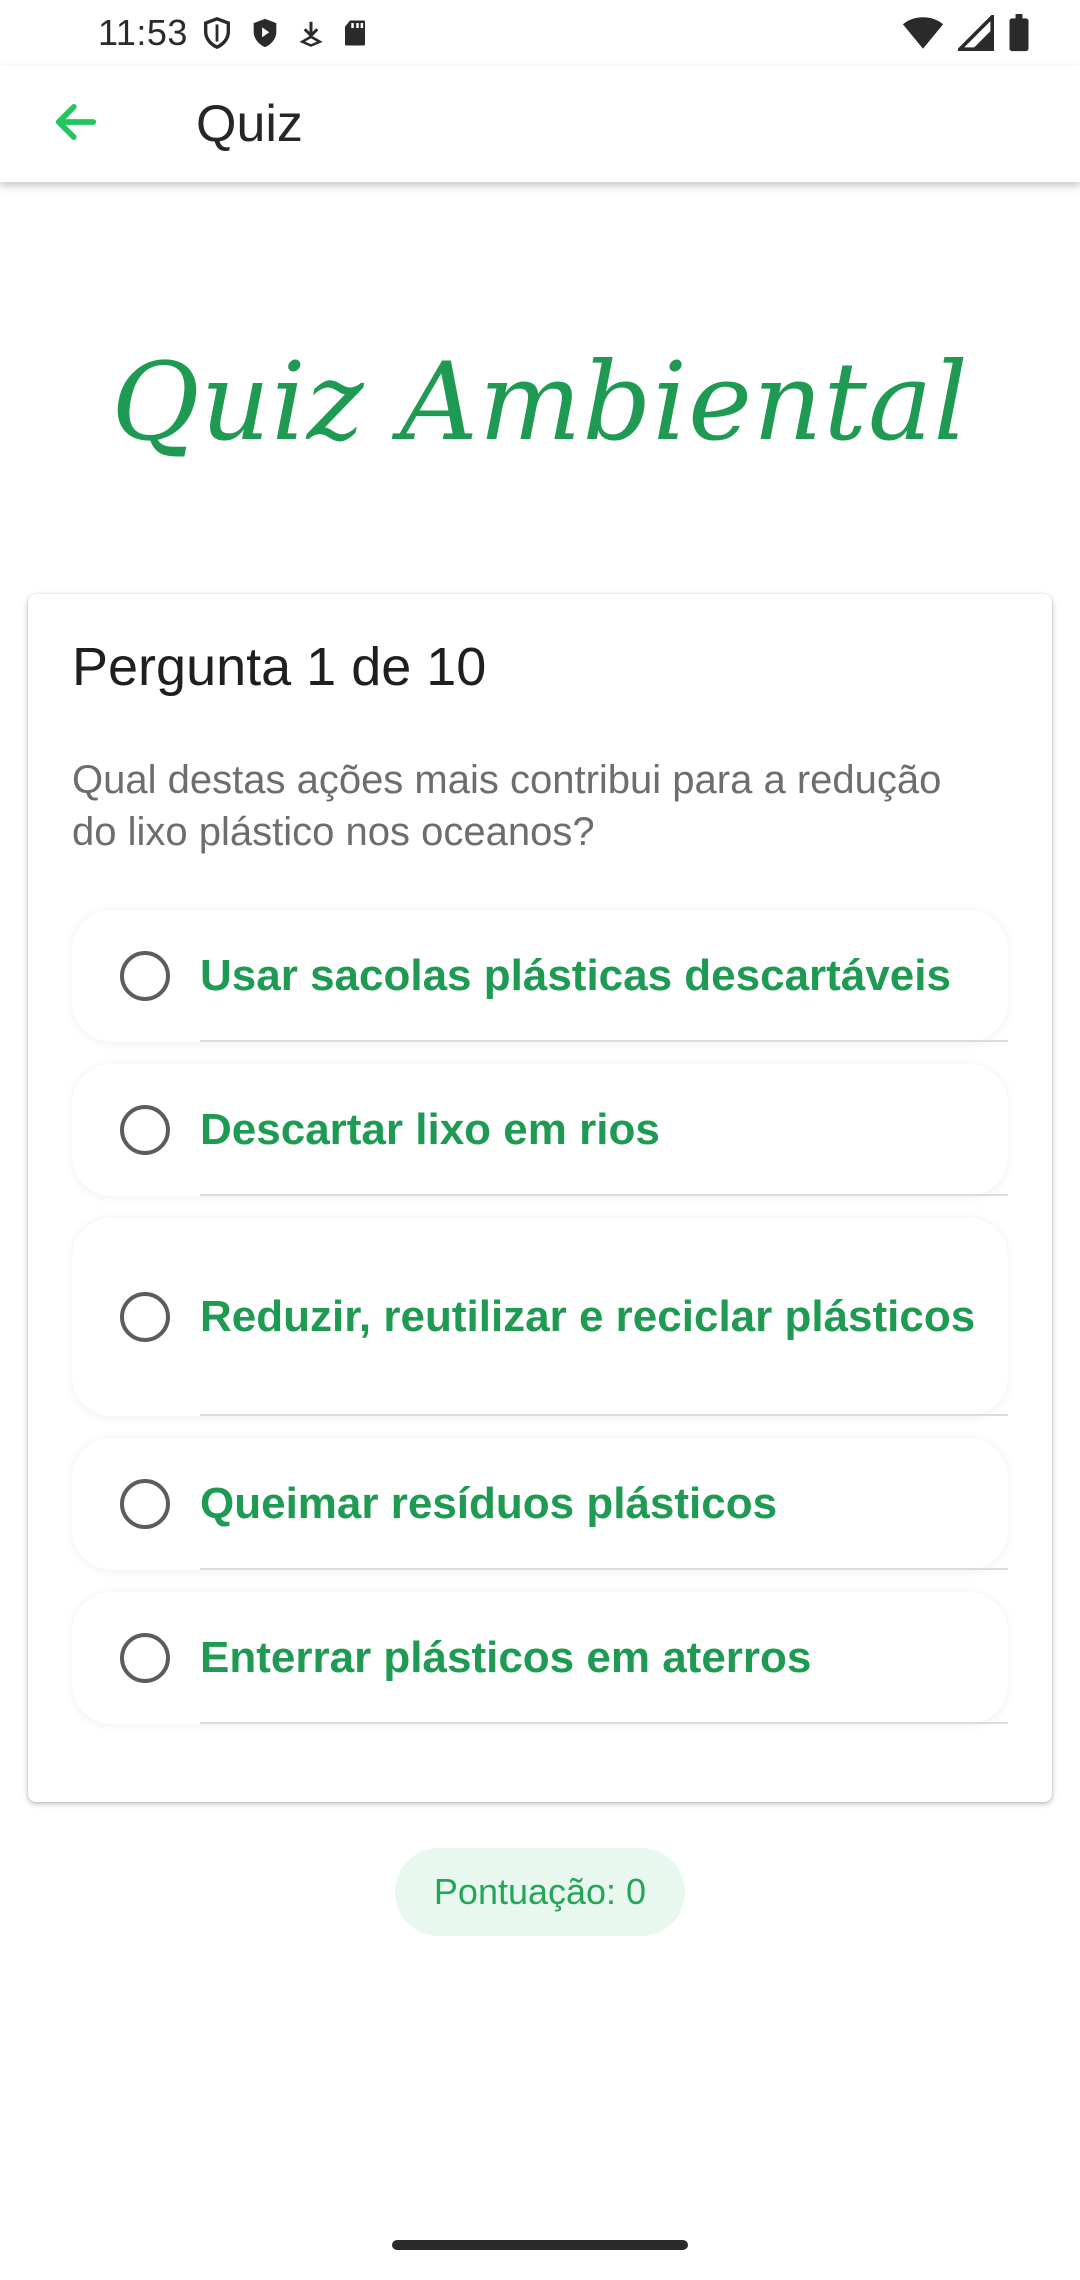 The width and height of the screenshot is (1080, 2280). I want to click on home-indicator, so click(540, 2245).